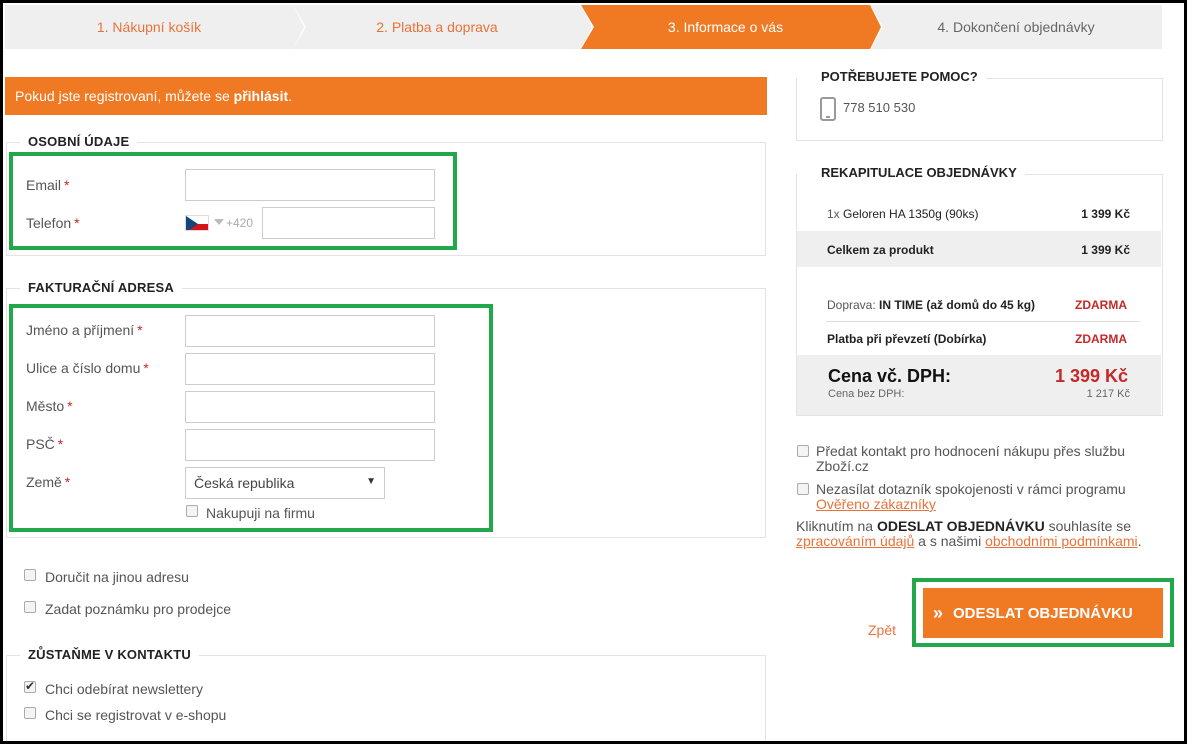 The height and width of the screenshot is (744, 1187). What do you see at coordinates (851, 305) in the screenshot?
I see `shipping-prefix: Doprava:` at bounding box center [851, 305].